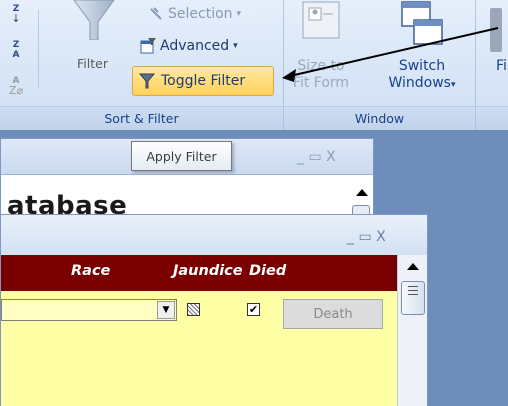 The height and width of the screenshot is (406, 508). What do you see at coordinates (91, 271) in the screenshot?
I see `race-header: Race` at bounding box center [91, 271].